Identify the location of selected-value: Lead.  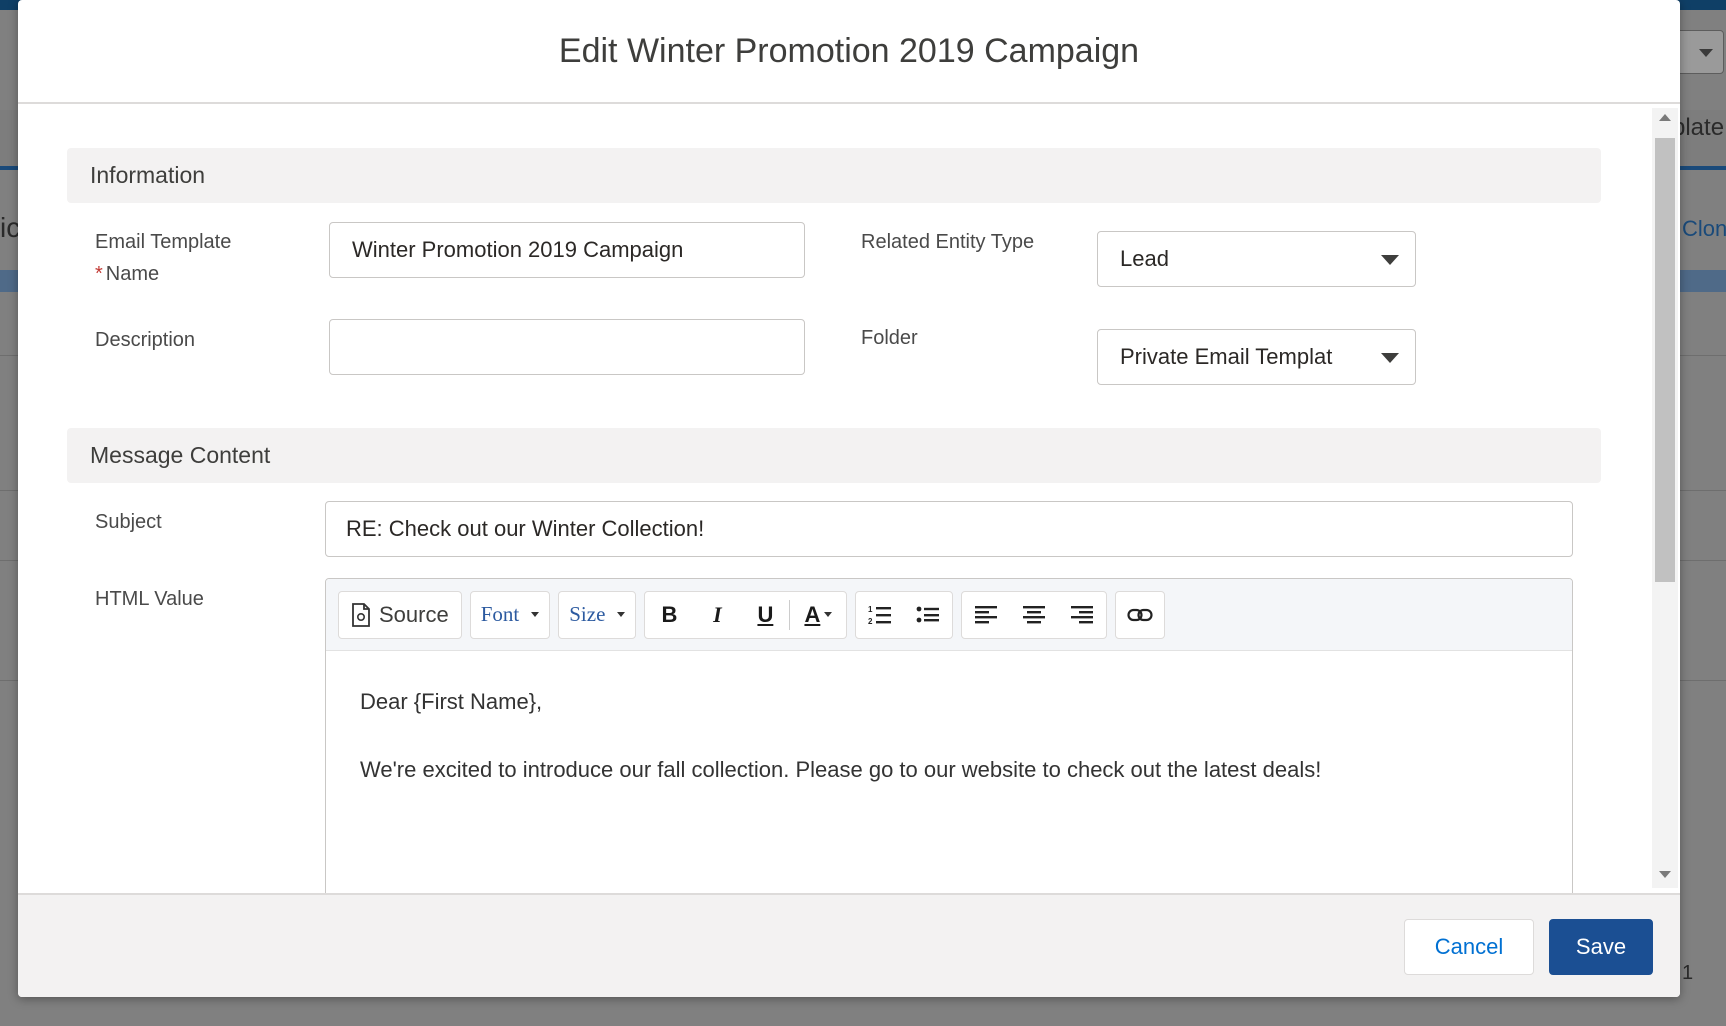
(1144, 258).